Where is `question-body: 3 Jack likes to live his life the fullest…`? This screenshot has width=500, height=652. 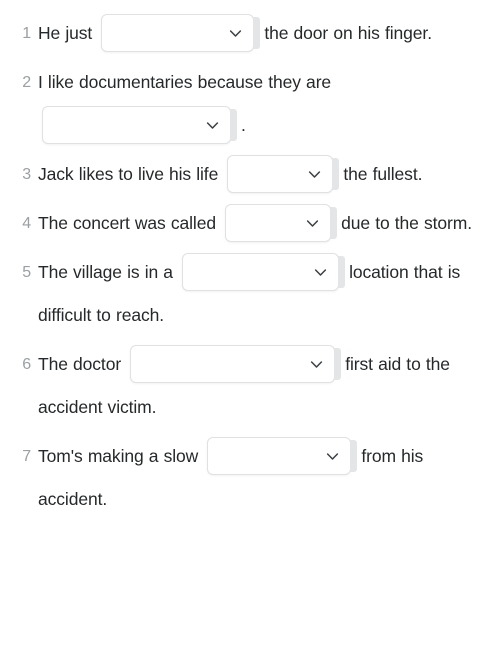
question-body: 3 Jack likes to live his life the fullest… is located at coordinates (250, 174).